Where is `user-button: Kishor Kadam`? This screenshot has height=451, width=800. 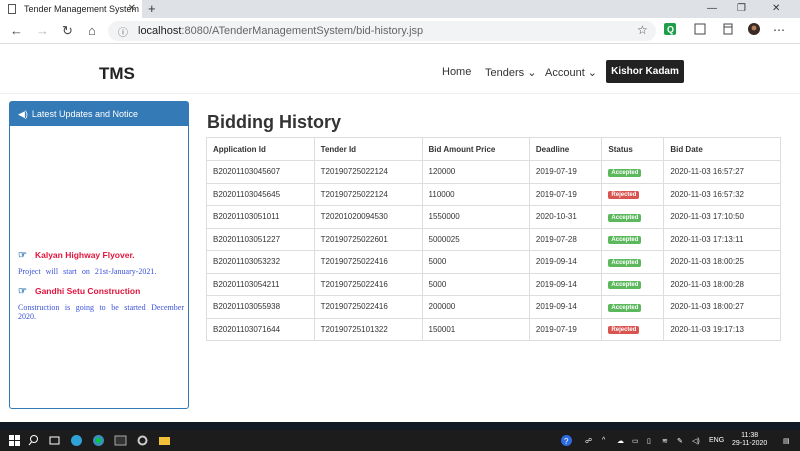 user-button: Kishor Kadam is located at coordinates (645, 71).